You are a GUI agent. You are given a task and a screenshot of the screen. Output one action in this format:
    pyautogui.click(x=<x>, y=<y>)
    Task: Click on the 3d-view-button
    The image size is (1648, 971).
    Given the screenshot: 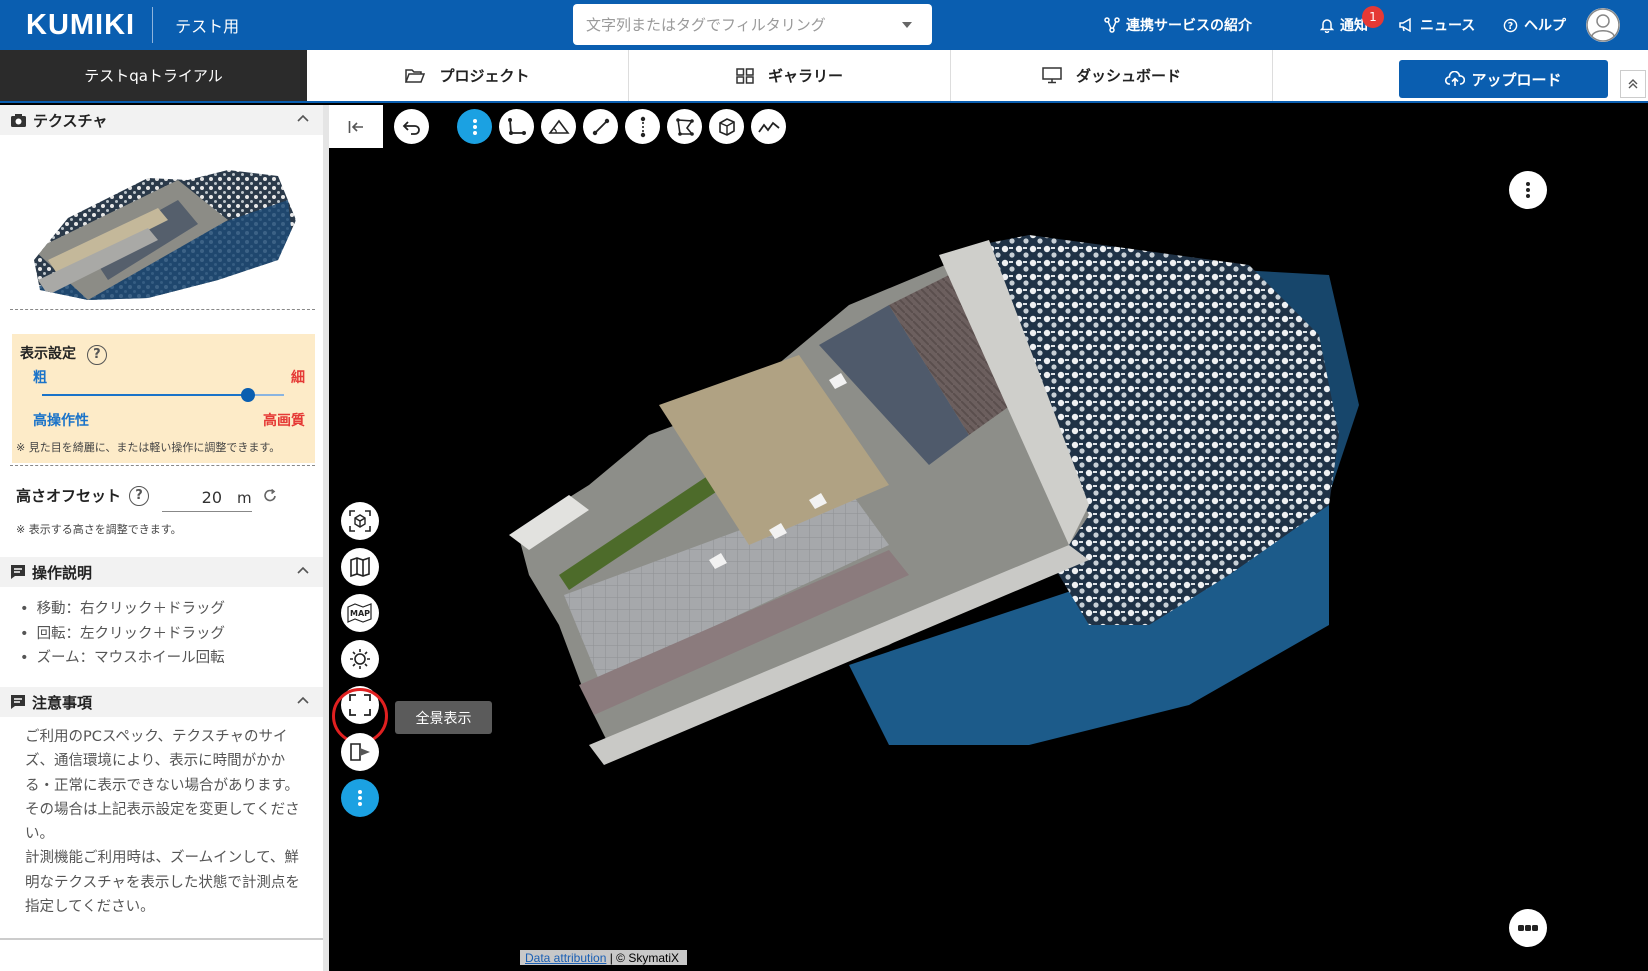 What is the action you would take?
    pyautogui.click(x=360, y=521)
    